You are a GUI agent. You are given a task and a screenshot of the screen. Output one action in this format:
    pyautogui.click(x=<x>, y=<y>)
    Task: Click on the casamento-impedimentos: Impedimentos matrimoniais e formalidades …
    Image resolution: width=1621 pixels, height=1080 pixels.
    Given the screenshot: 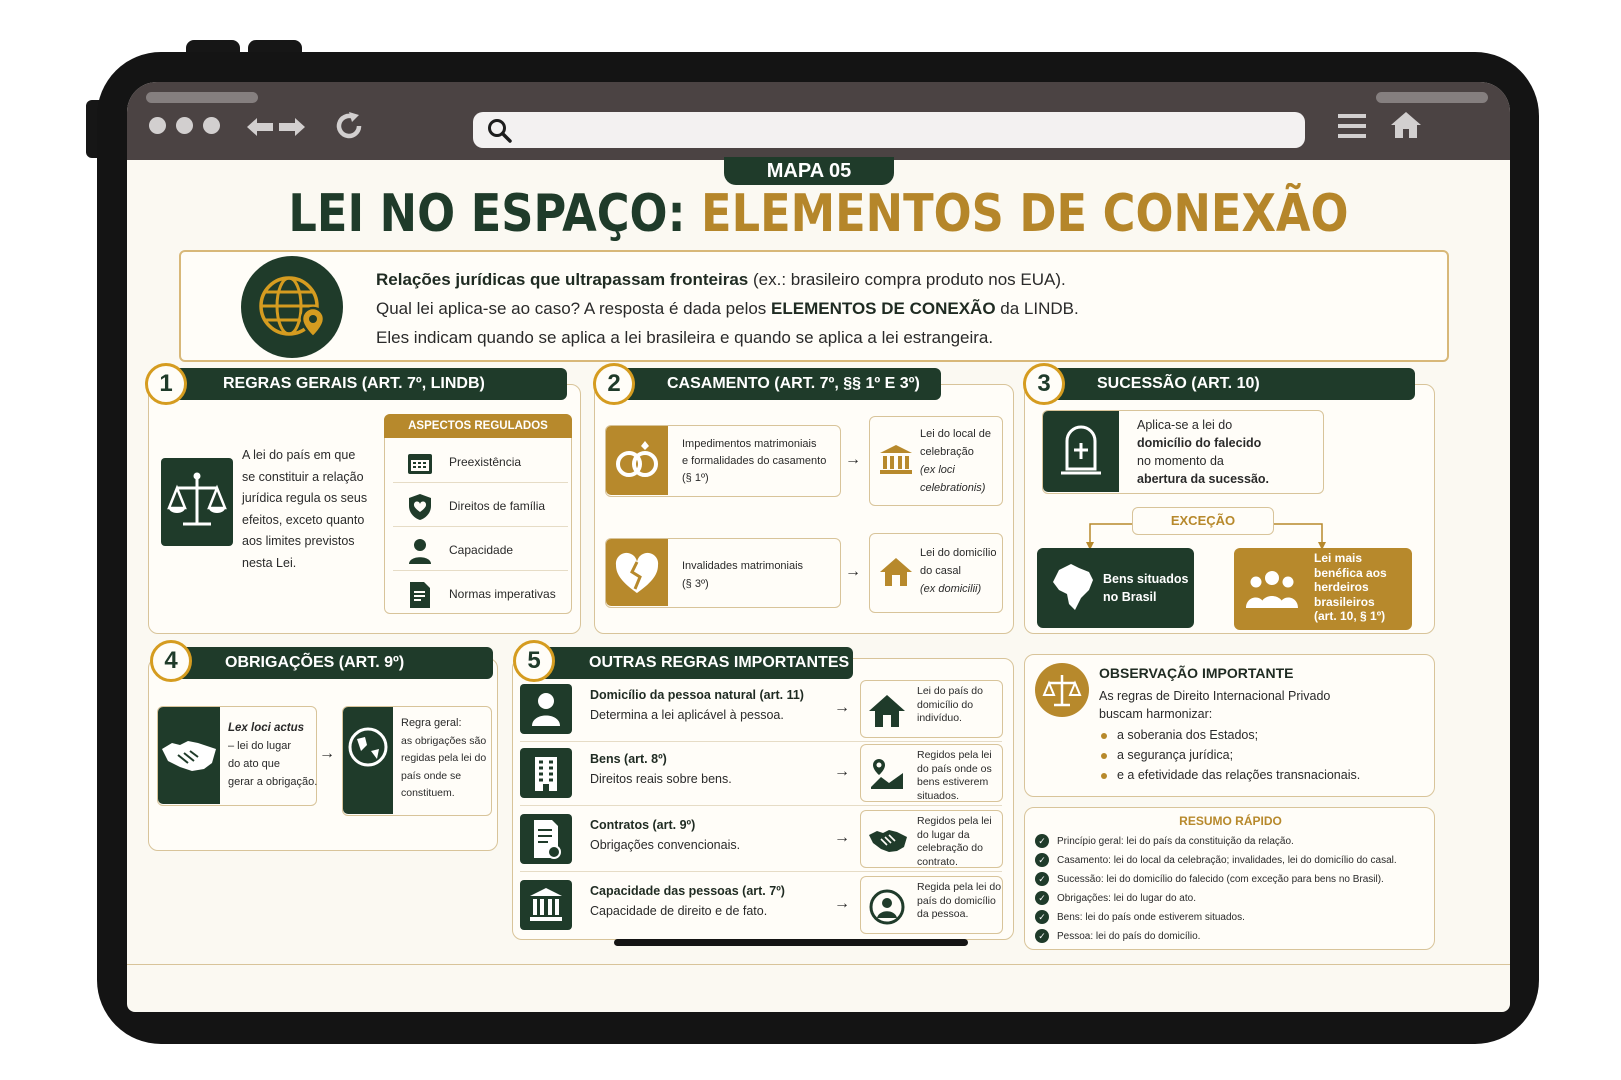 What is the action you would take?
    pyautogui.click(x=723, y=461)
    